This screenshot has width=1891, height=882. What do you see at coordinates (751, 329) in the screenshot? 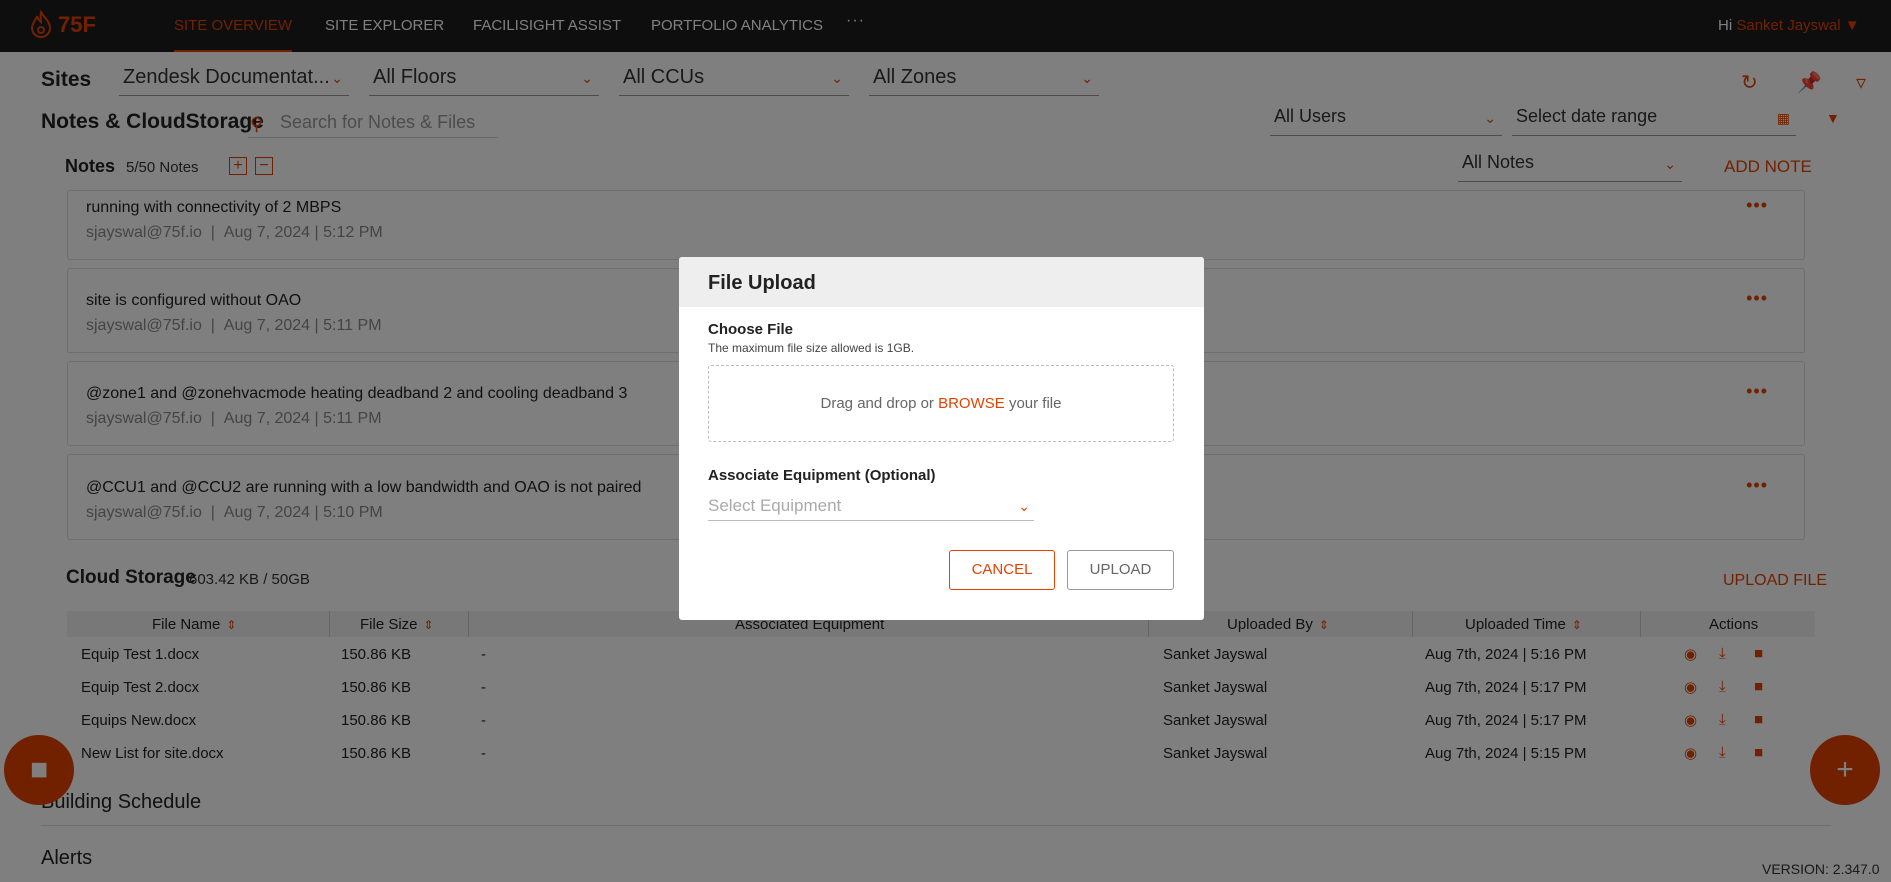
I see `choose-file-label: Choose File` at bounding box center [751, 329].